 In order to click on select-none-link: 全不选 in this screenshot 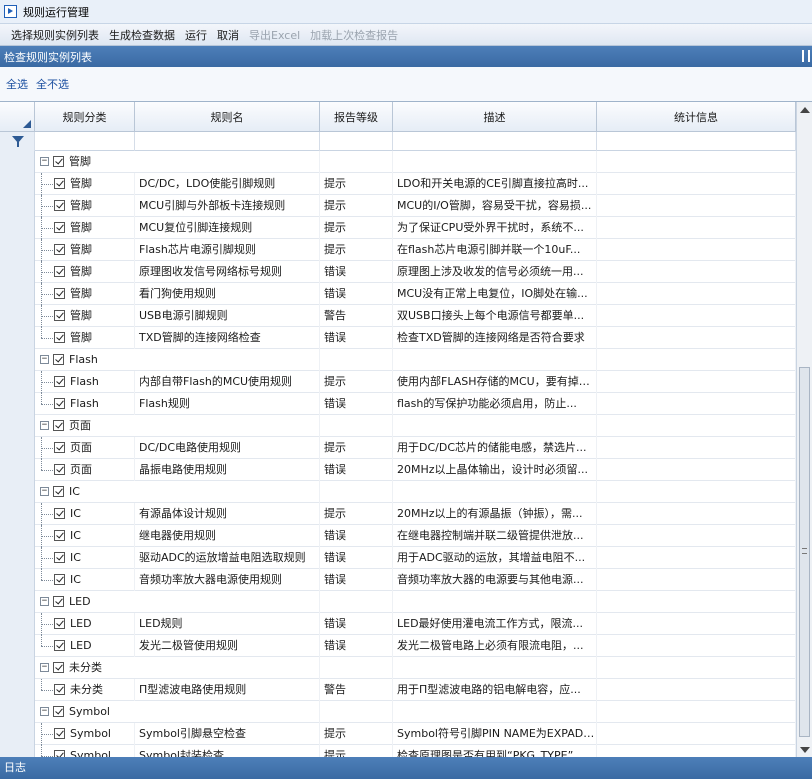, I will do `click(56, 84)`.